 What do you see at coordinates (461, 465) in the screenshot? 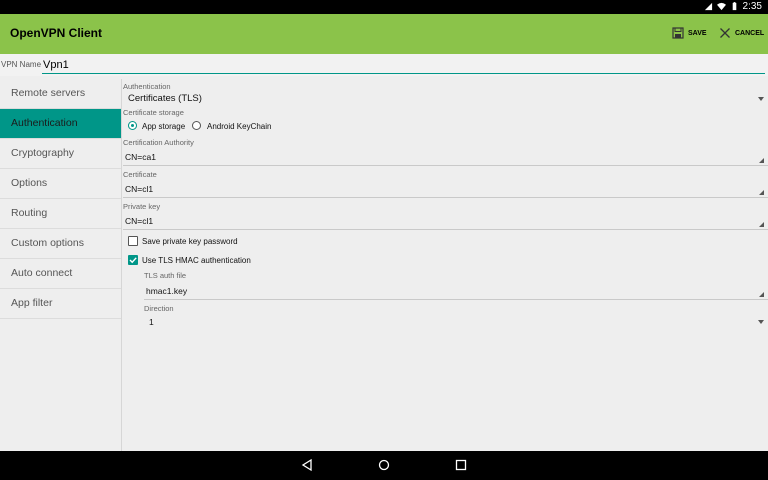
I see `recents-icon` at bounding box center [461, 465].